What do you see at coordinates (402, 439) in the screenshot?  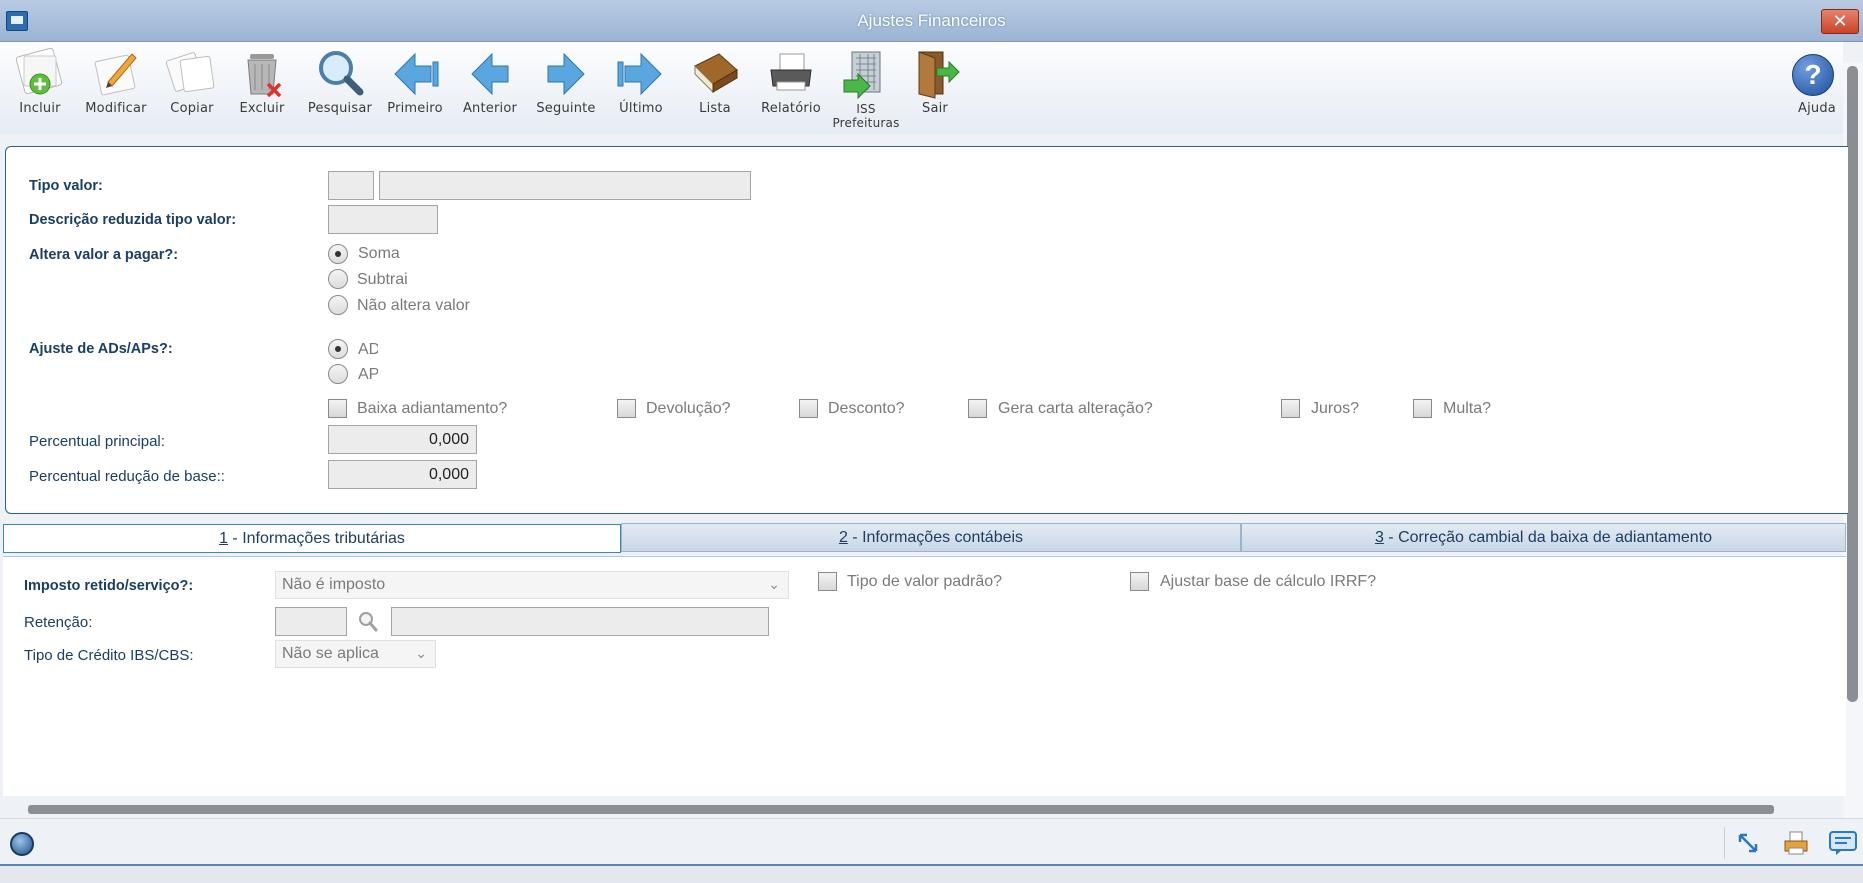 I see `percentual-principal-input: 0,000` at bounding box center [402, 439].